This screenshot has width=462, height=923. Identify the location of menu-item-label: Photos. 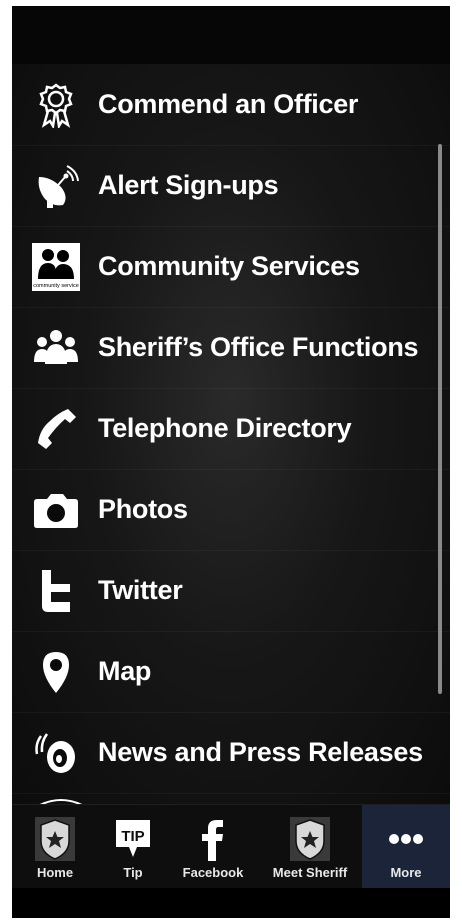
(143, 509).